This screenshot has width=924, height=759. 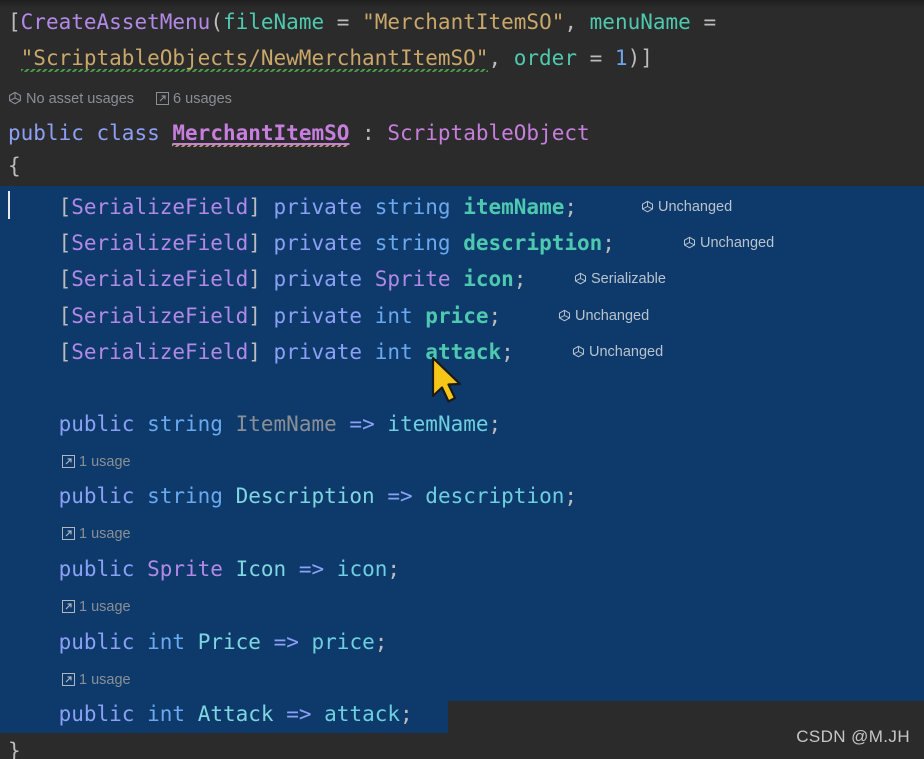 What do you see at coordinates (286, 424) in the screenshot?
I see `token-property-name: ItemName` at bounding box center [286, 424].